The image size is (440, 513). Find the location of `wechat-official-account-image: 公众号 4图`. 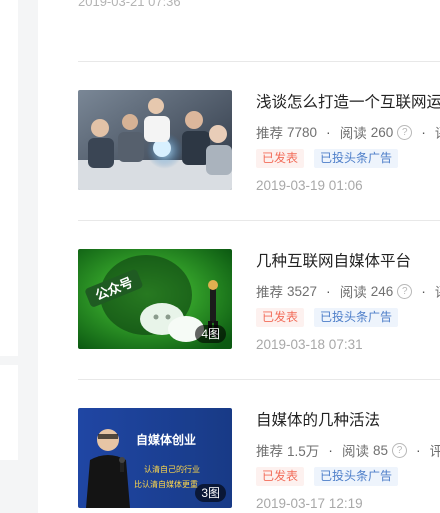

wechat-official-account-image: 公众号 4图 is located at coordinates (155, 299).